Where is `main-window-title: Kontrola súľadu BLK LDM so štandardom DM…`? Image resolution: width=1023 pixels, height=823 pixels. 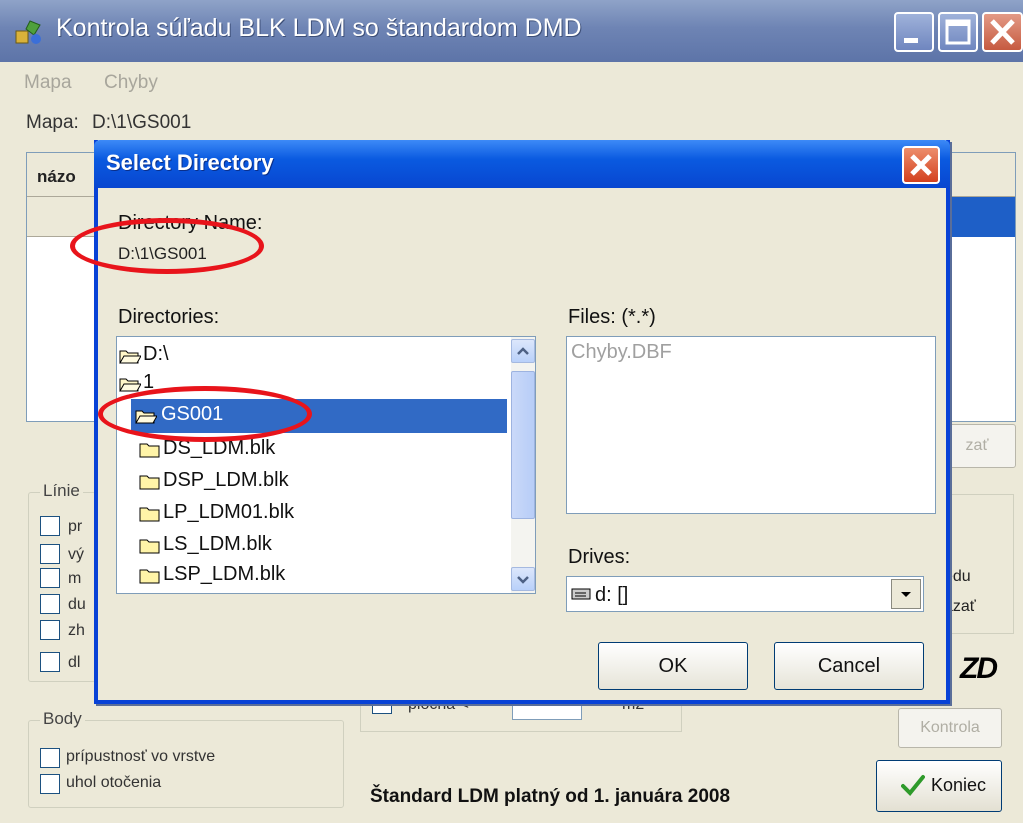
main-window-title: Kontrola súľadu BLK LDM so štandardom DM… is located at coordinates (319, 28).